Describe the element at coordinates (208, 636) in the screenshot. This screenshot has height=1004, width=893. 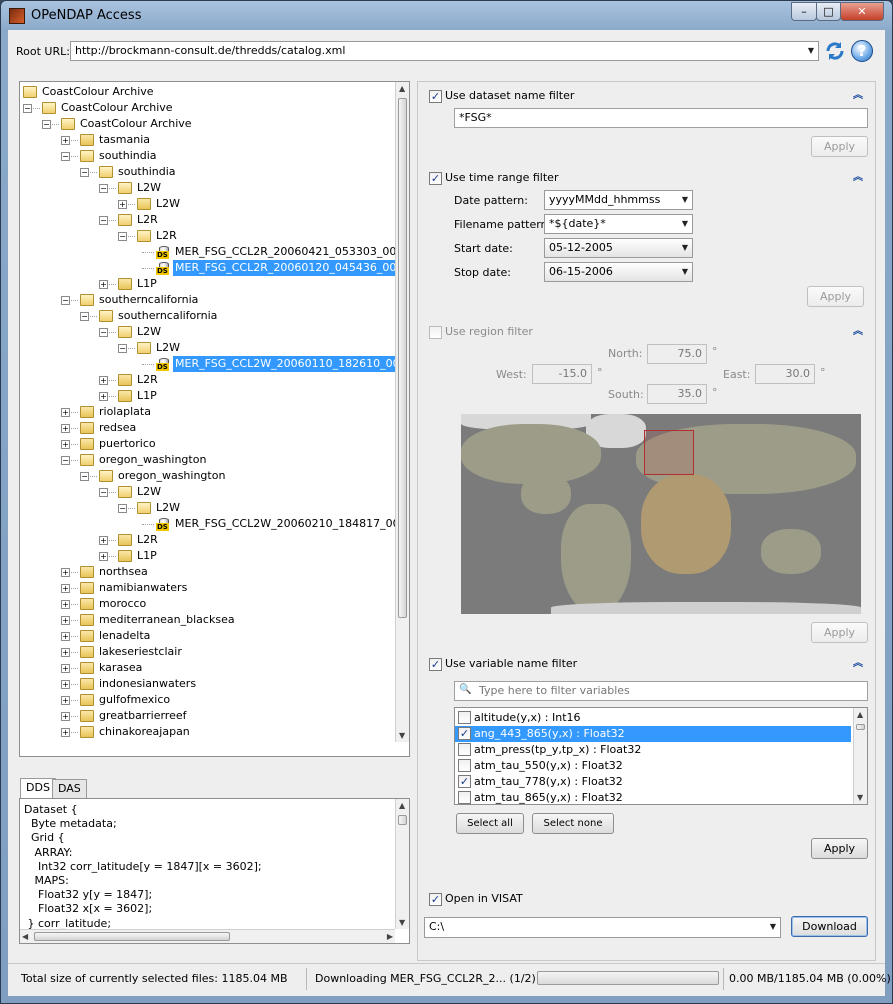
I see `tree-folder-node: + lenadelta` at that location.